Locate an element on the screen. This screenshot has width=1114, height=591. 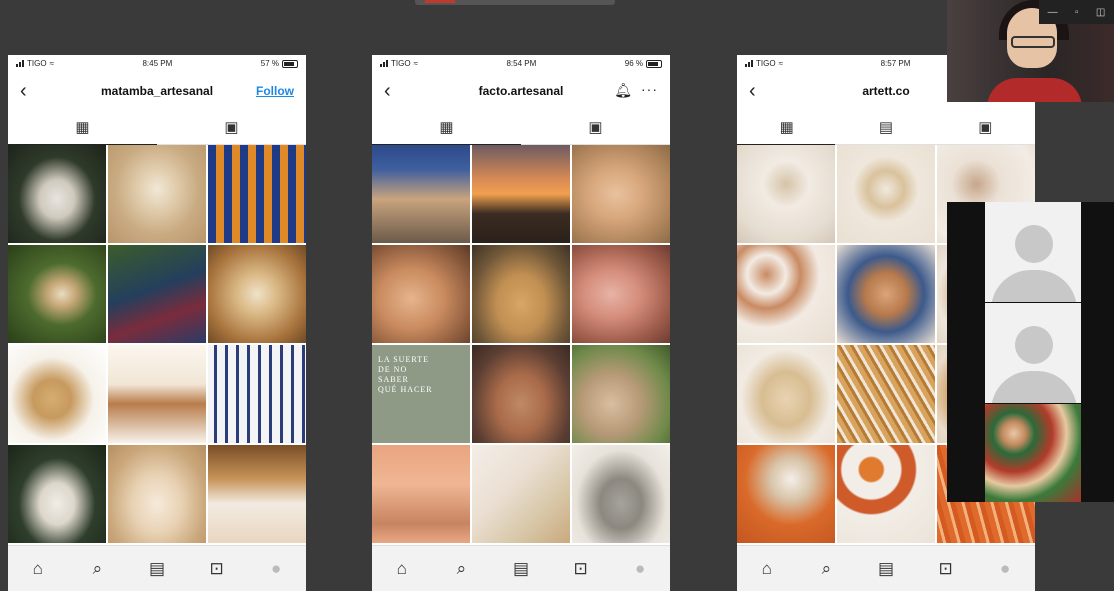
pip-icon: ◫ is located at coordinates (1100, 12).